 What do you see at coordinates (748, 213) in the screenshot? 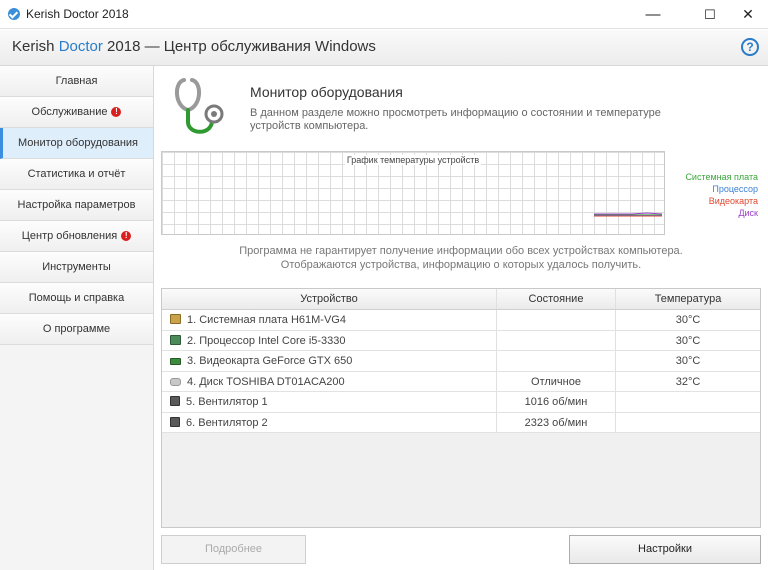
I see `legend-item-disk: Диск` at bounding box center [748, 213].